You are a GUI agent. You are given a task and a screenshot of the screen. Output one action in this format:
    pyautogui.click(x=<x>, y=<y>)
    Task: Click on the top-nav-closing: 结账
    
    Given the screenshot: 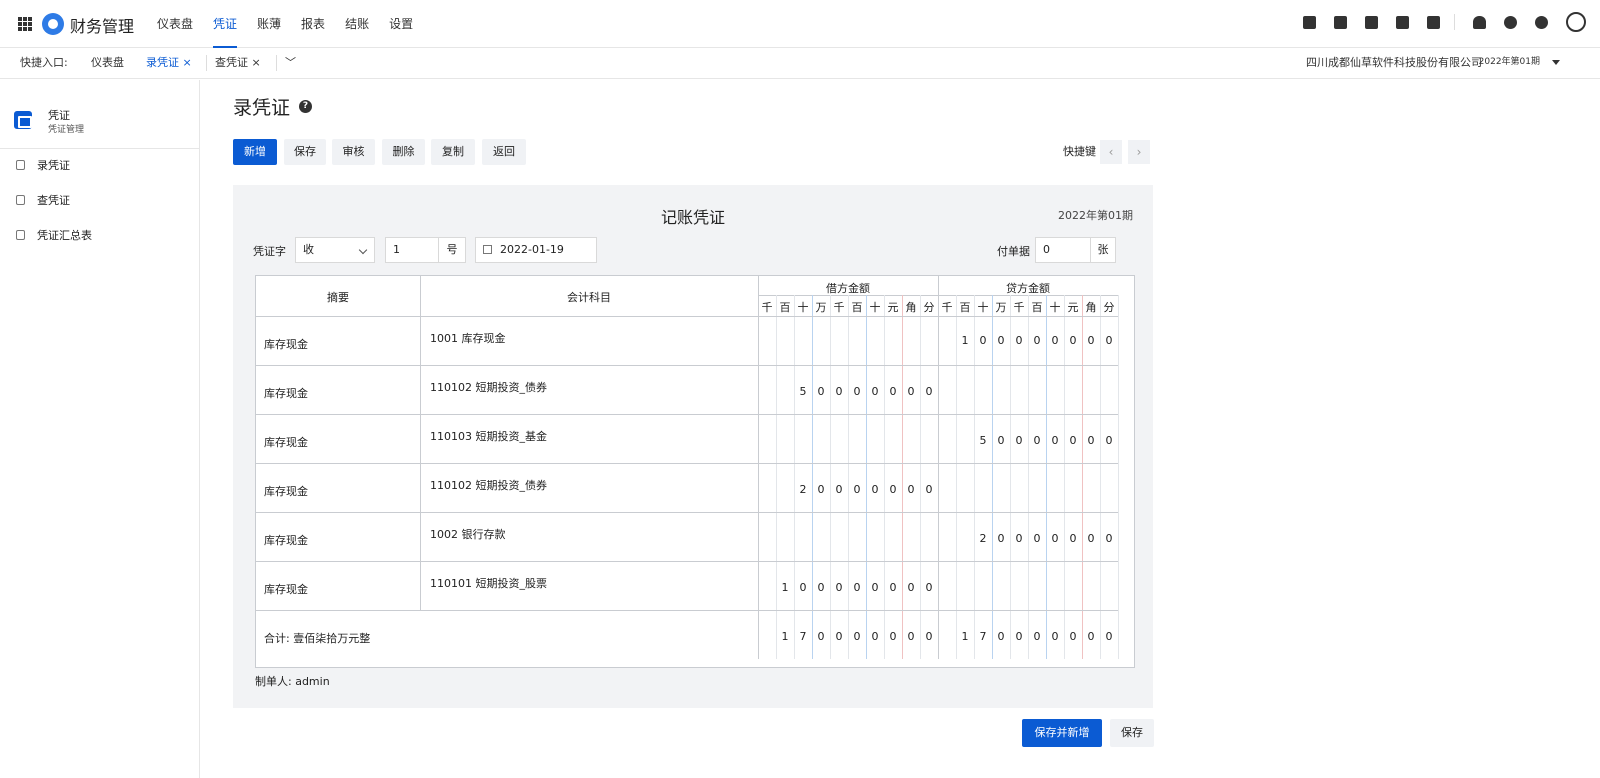 What is the action you would take?
    pyautogui.click(x=357, y=24)
    